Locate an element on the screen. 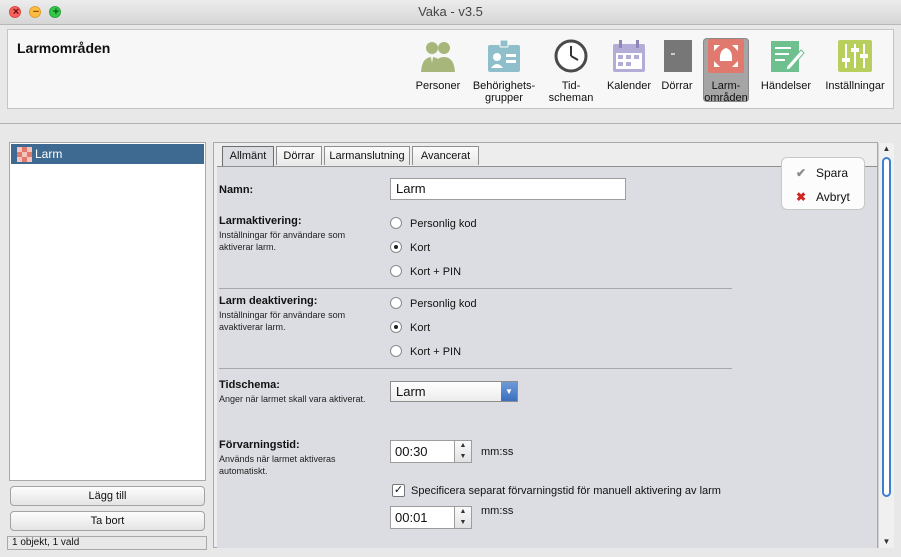  toolbar-kalender: Kalender is located at coordinates (629, 65).